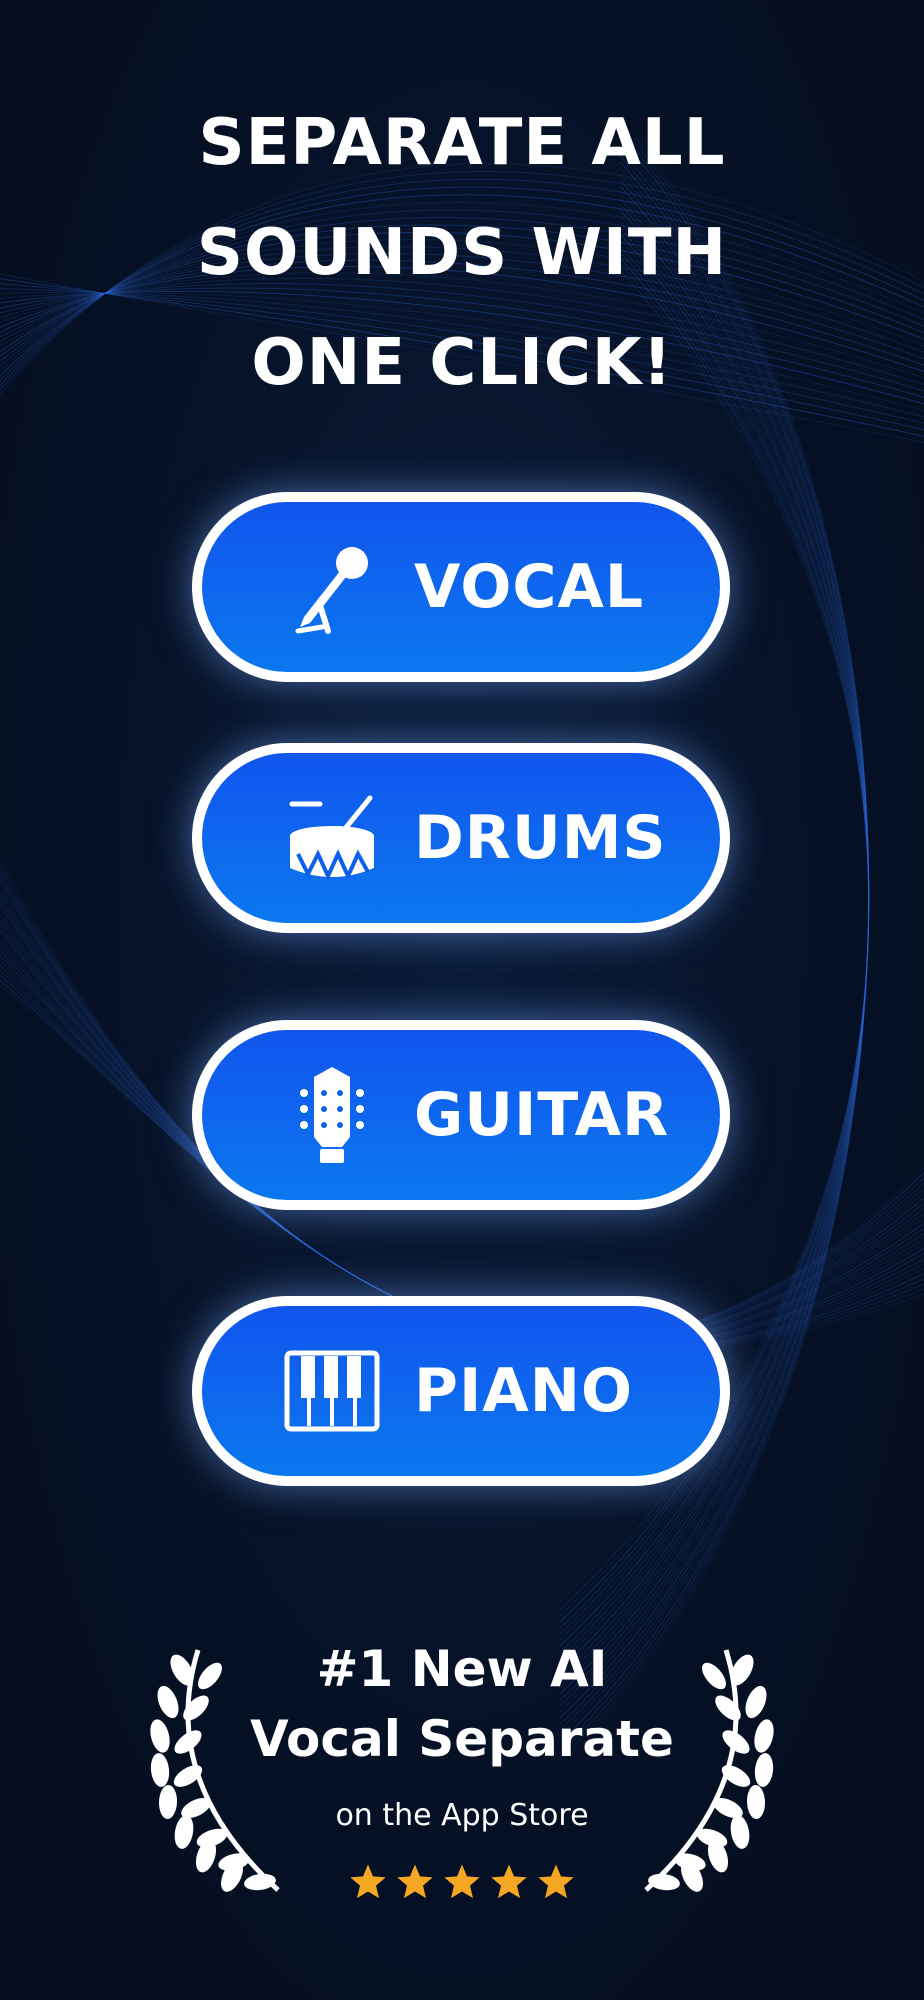 The width and height of the screenshot is (924, 2000). Describe the element at coordinates (523, 1391) in the screenshot. I see `piano-label: PIANO` at that location.